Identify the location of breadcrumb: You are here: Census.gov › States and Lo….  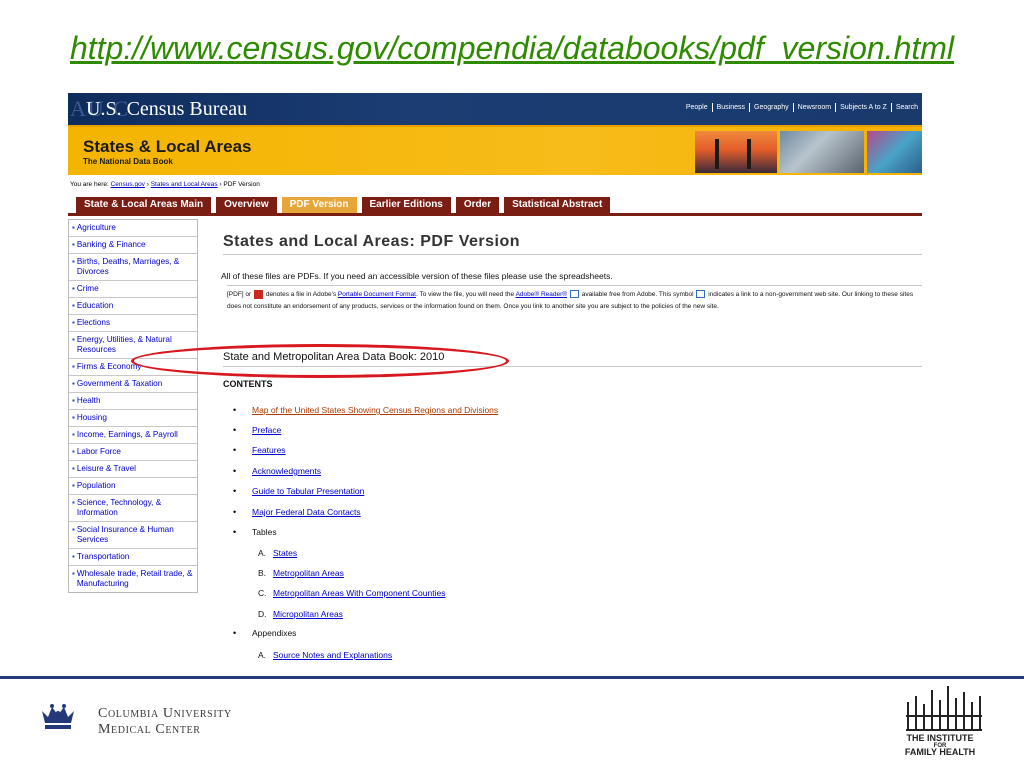
(165, 184).